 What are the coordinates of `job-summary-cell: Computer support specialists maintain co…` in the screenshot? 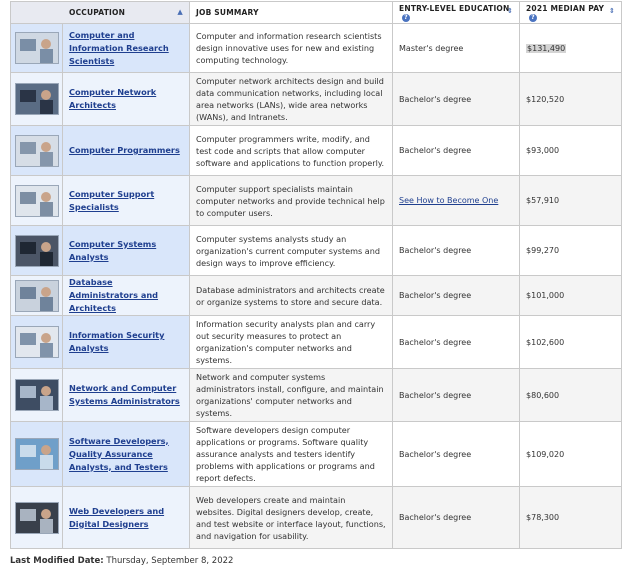 It's located at (291, 200).